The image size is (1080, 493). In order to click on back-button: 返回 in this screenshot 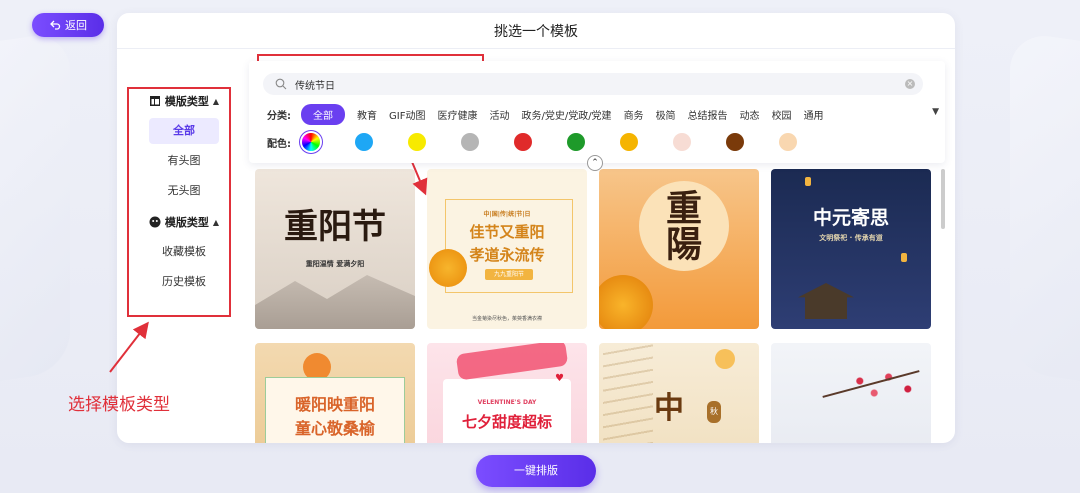, I will do `click(68, 25)`.